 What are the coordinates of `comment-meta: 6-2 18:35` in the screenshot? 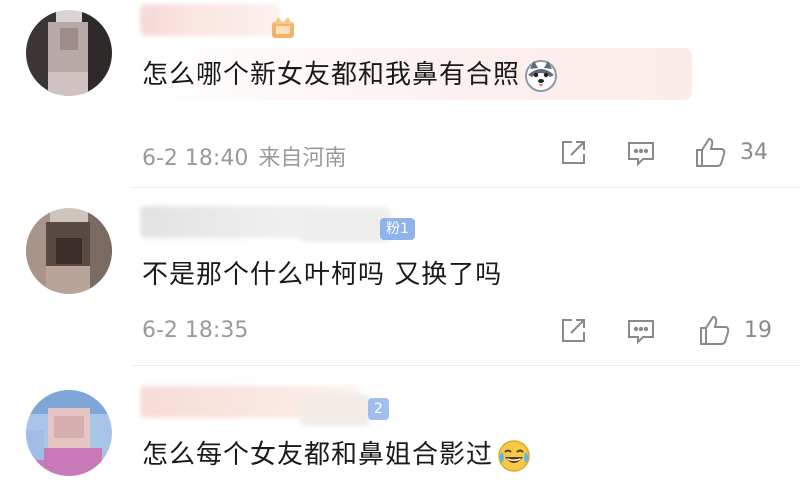 It's located at (200, 330).